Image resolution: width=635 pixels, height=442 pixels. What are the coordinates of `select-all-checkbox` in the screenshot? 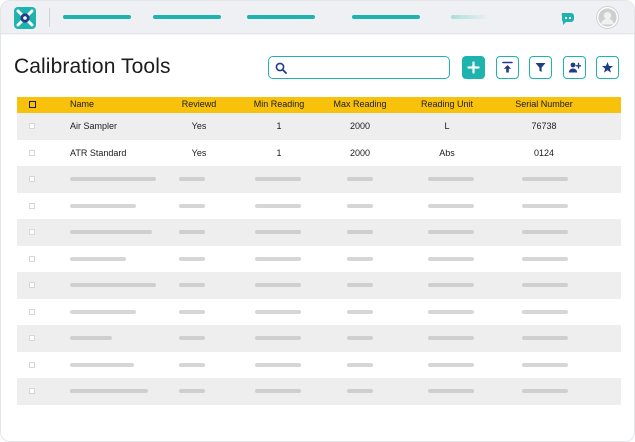 It's located at (32, 104).